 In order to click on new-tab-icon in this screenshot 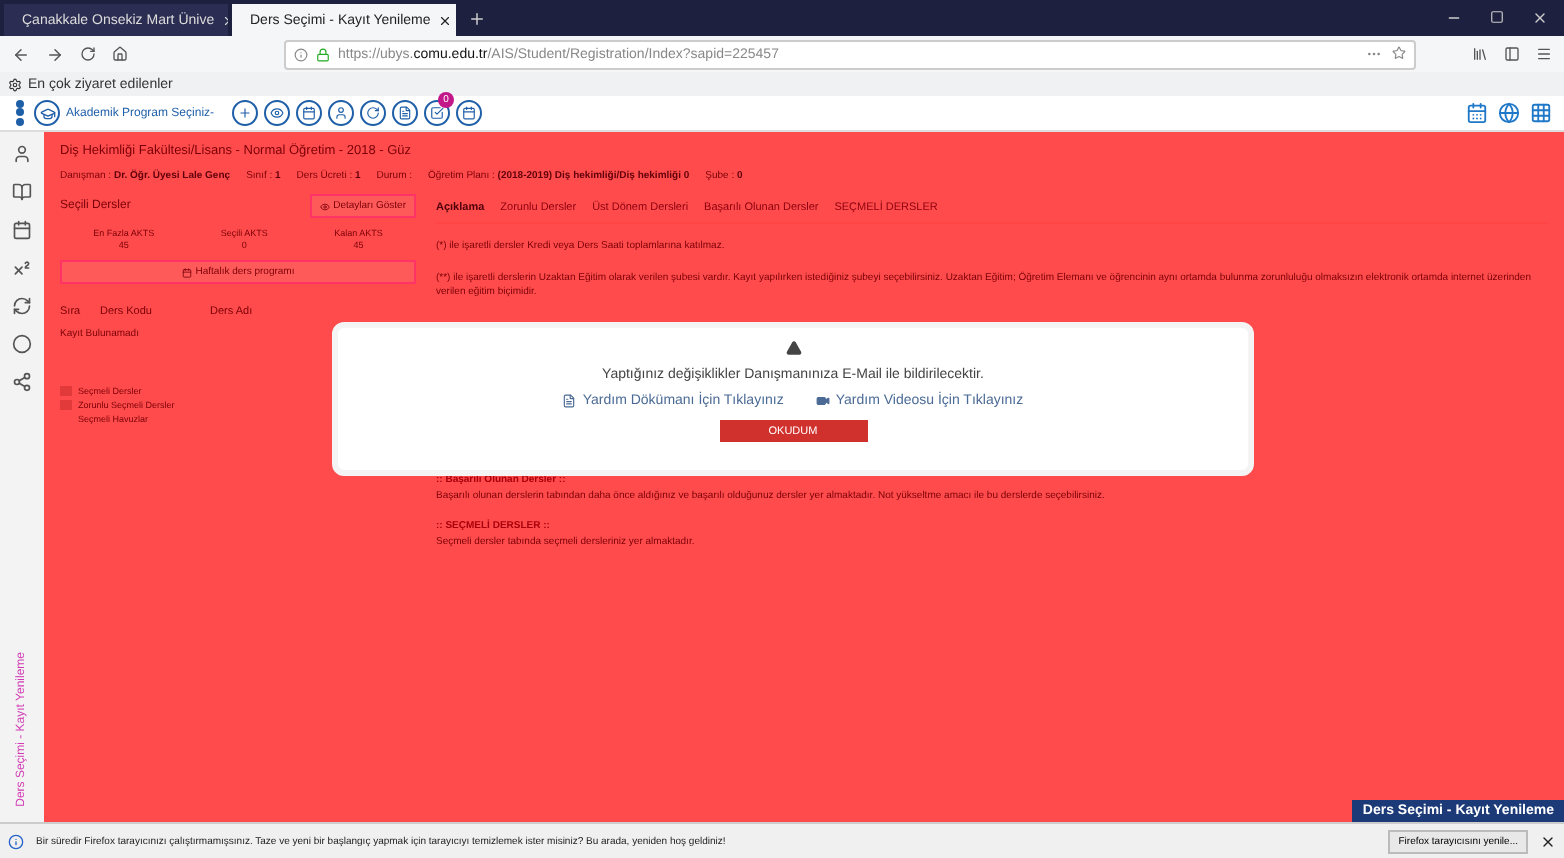, I will do `click(477, 18)`.